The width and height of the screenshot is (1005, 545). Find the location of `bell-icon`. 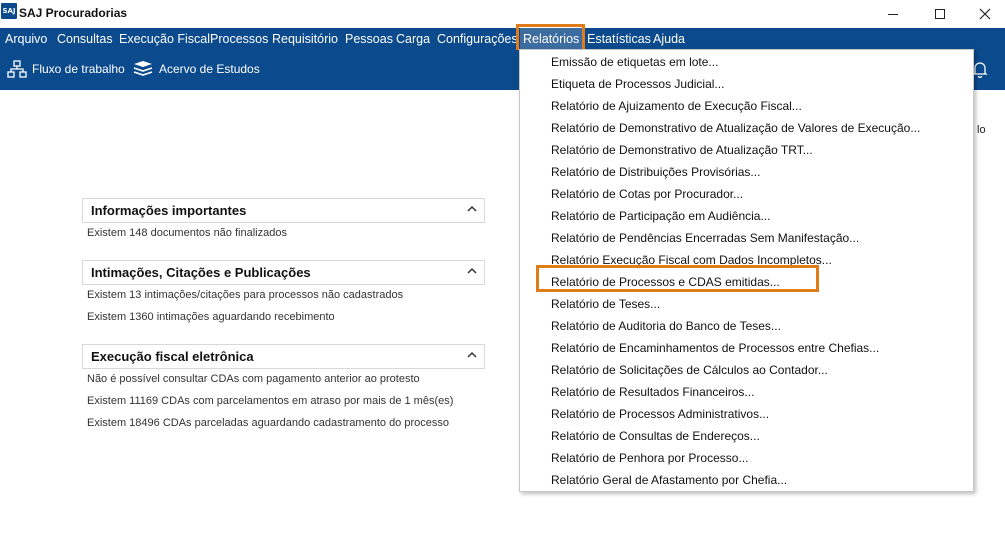

bell-icon is located at coordinates (980, 69).